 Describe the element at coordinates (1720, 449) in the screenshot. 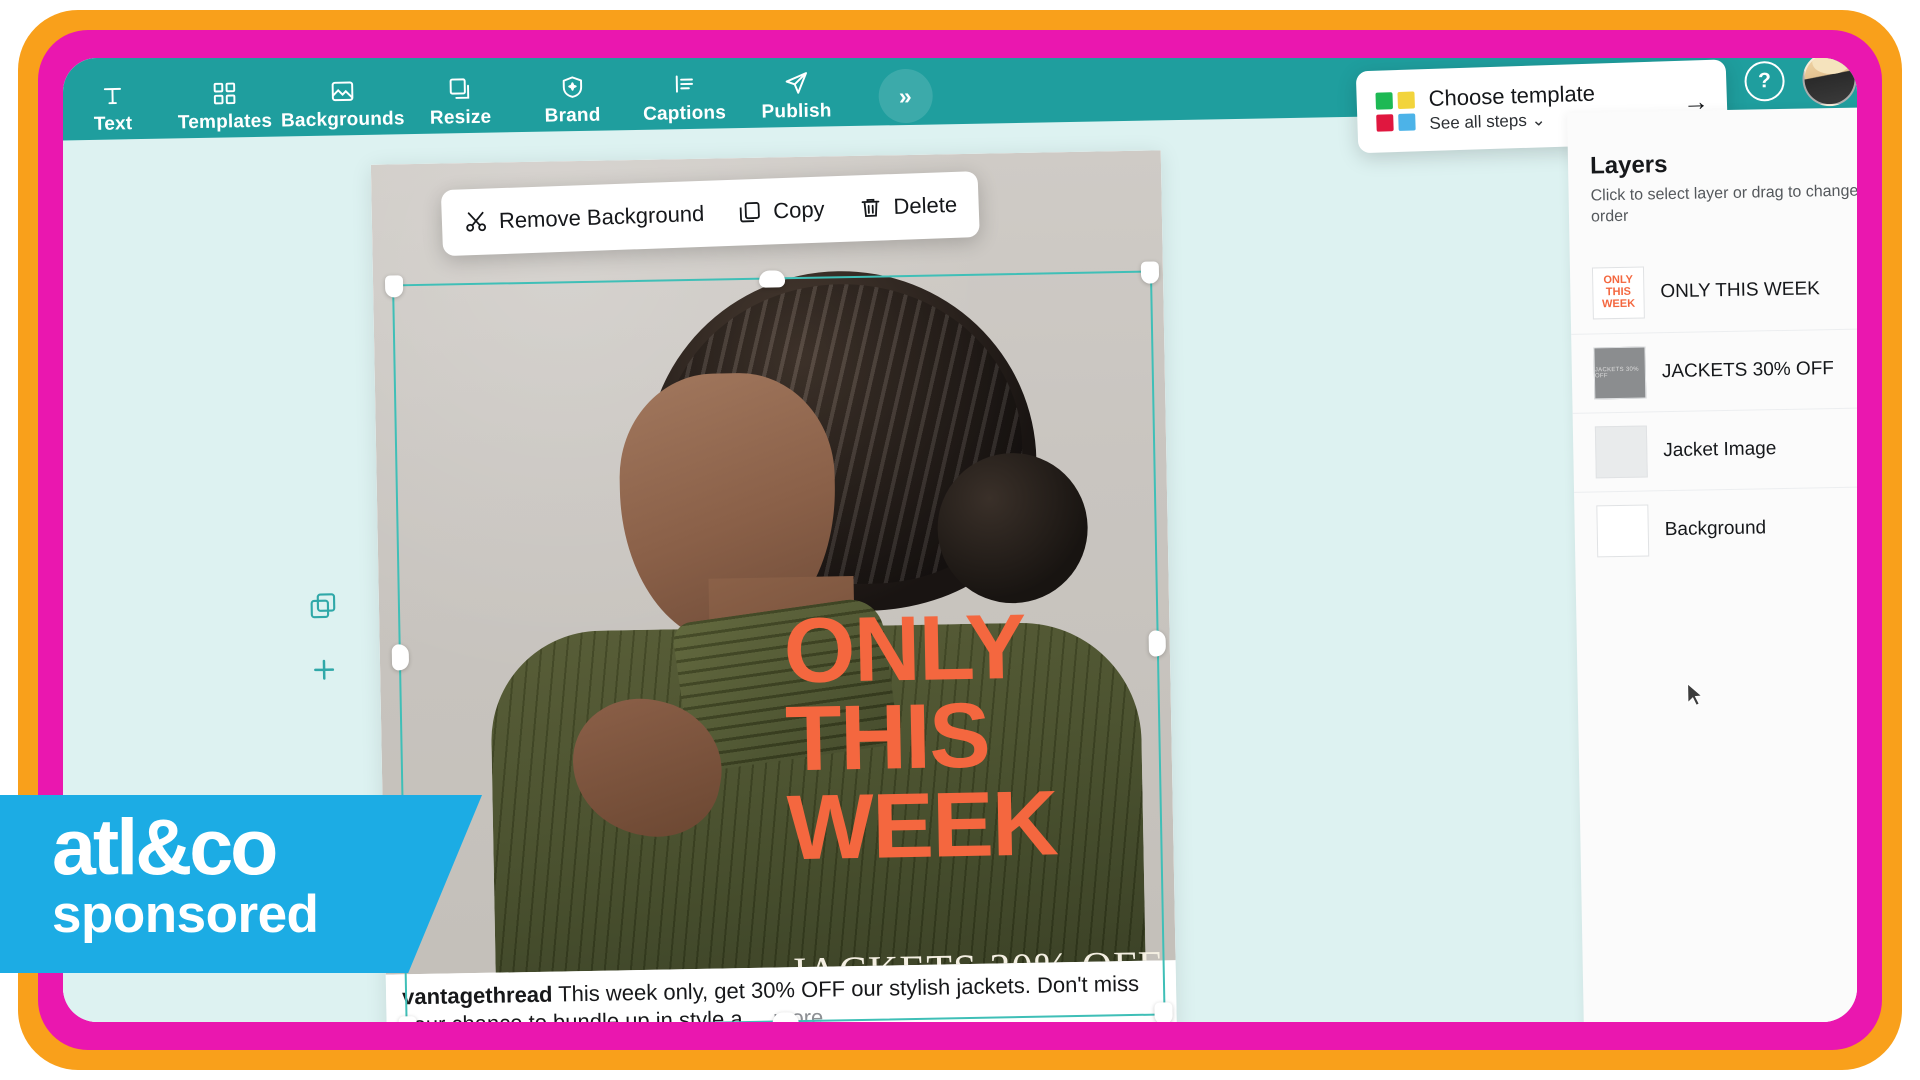

I see `layer-name: Jacket Image` at that location.